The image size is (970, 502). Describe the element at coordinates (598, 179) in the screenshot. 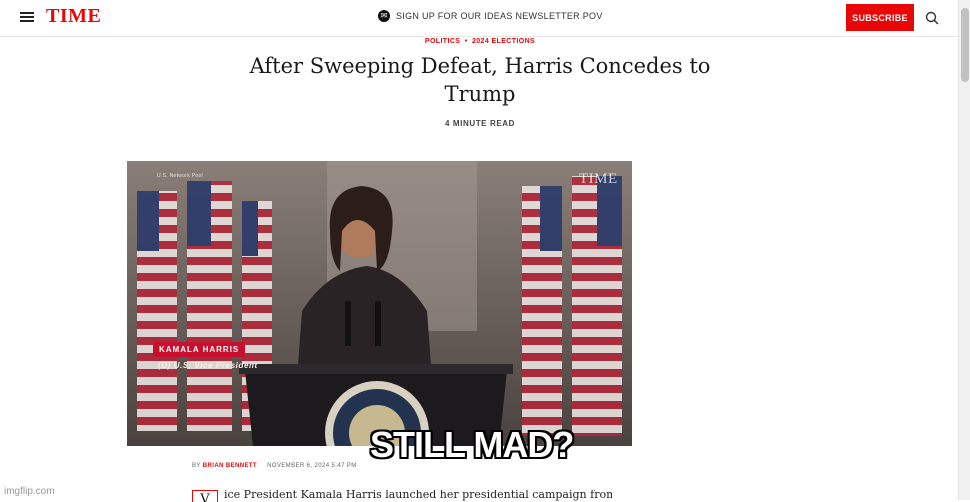

I see `hero-time-watermark: TIME` at that location.